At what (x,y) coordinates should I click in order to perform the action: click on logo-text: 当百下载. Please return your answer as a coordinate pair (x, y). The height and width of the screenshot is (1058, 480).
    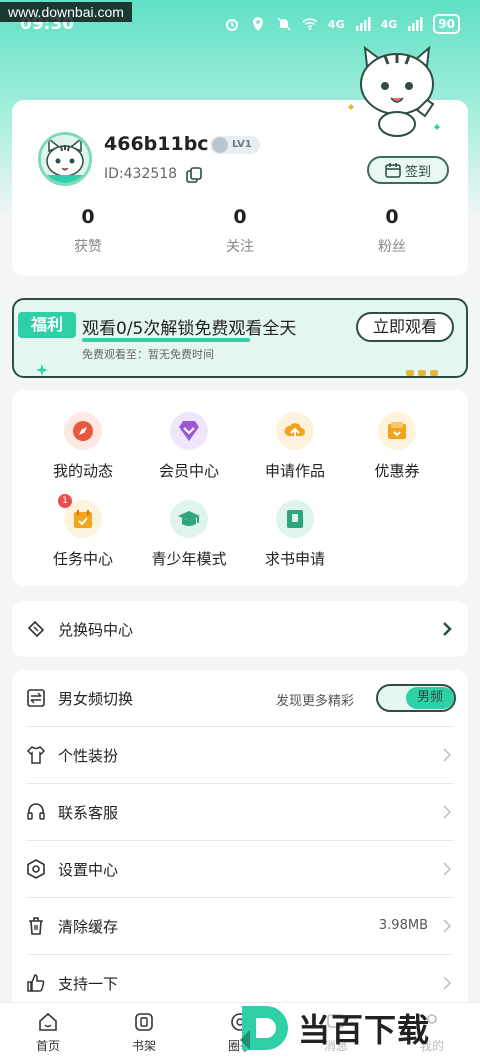
    Looking at the image, I should click on (364, 1030).